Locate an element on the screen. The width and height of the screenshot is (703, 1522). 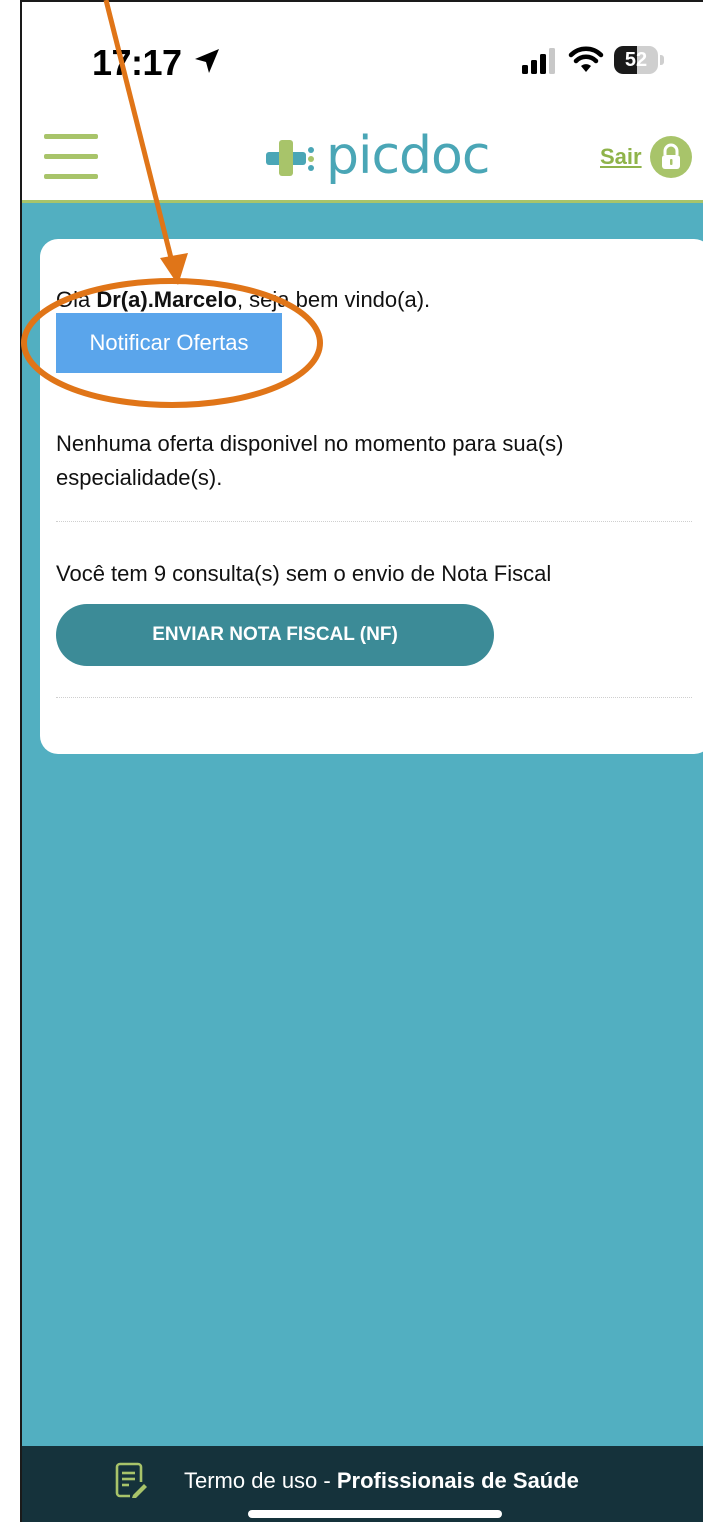
notify-offers-button: Notificar Ofertas is located at coordinates (169, 343).